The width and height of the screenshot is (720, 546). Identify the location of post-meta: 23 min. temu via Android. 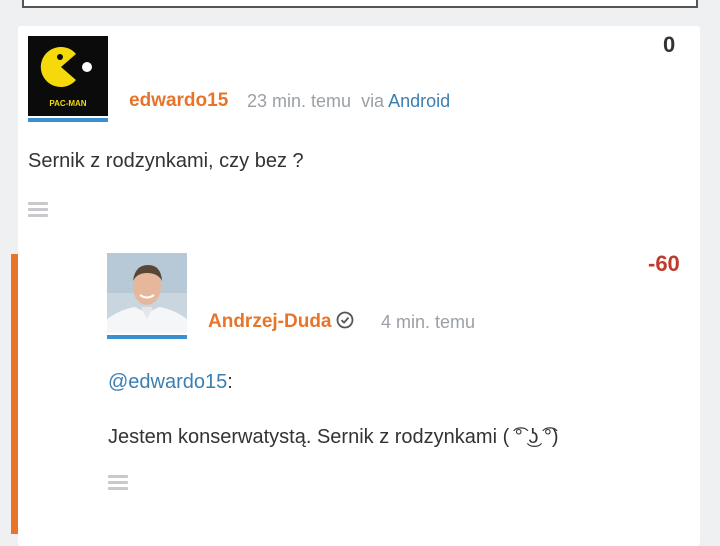
(348, 101).